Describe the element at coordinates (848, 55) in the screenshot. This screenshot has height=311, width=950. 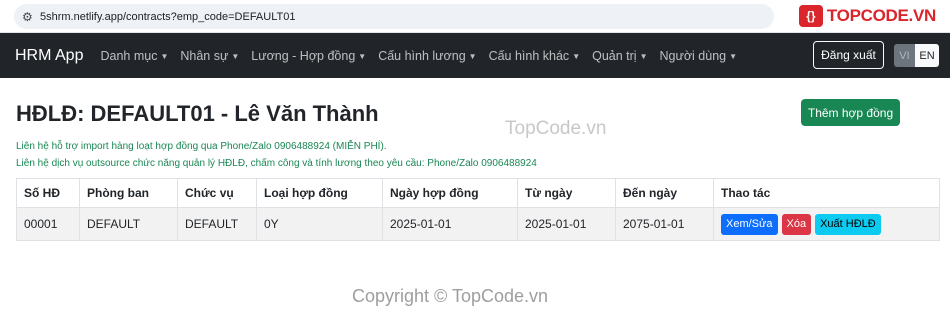
I see `logout-button: Đăng xuất` at that location.